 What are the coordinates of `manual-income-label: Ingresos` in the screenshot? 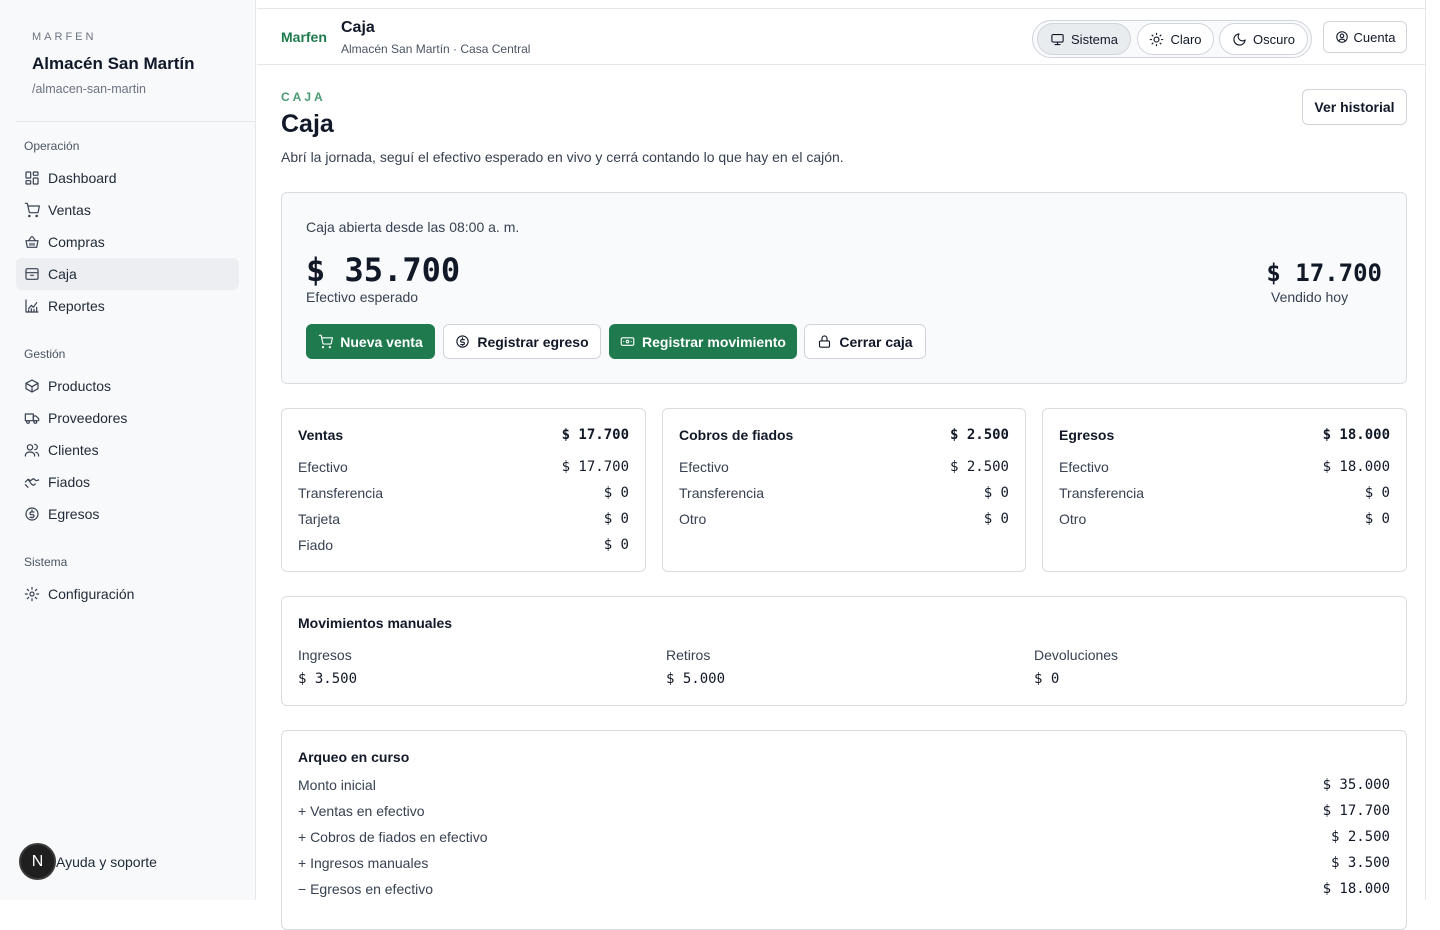 It's located at (325, 655).